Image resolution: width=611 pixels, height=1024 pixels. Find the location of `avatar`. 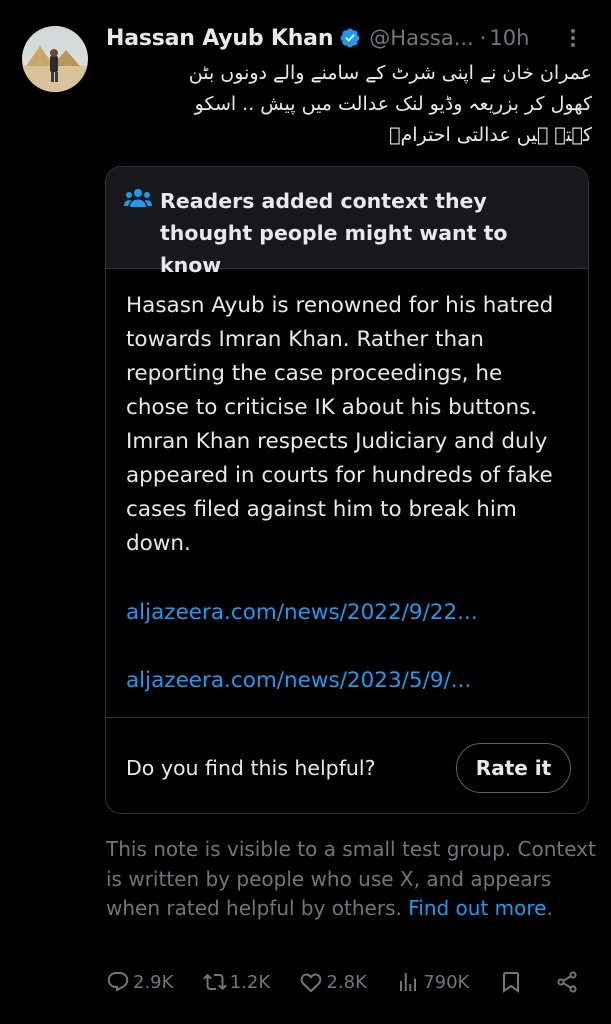

avatar is located at coordinates (55, 59).